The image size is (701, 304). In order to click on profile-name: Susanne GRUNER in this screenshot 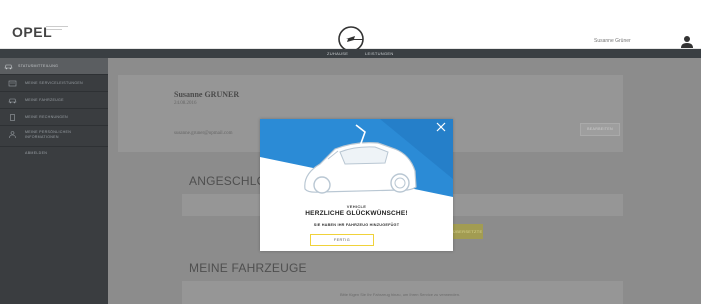, I will do `click(207, 94)`.